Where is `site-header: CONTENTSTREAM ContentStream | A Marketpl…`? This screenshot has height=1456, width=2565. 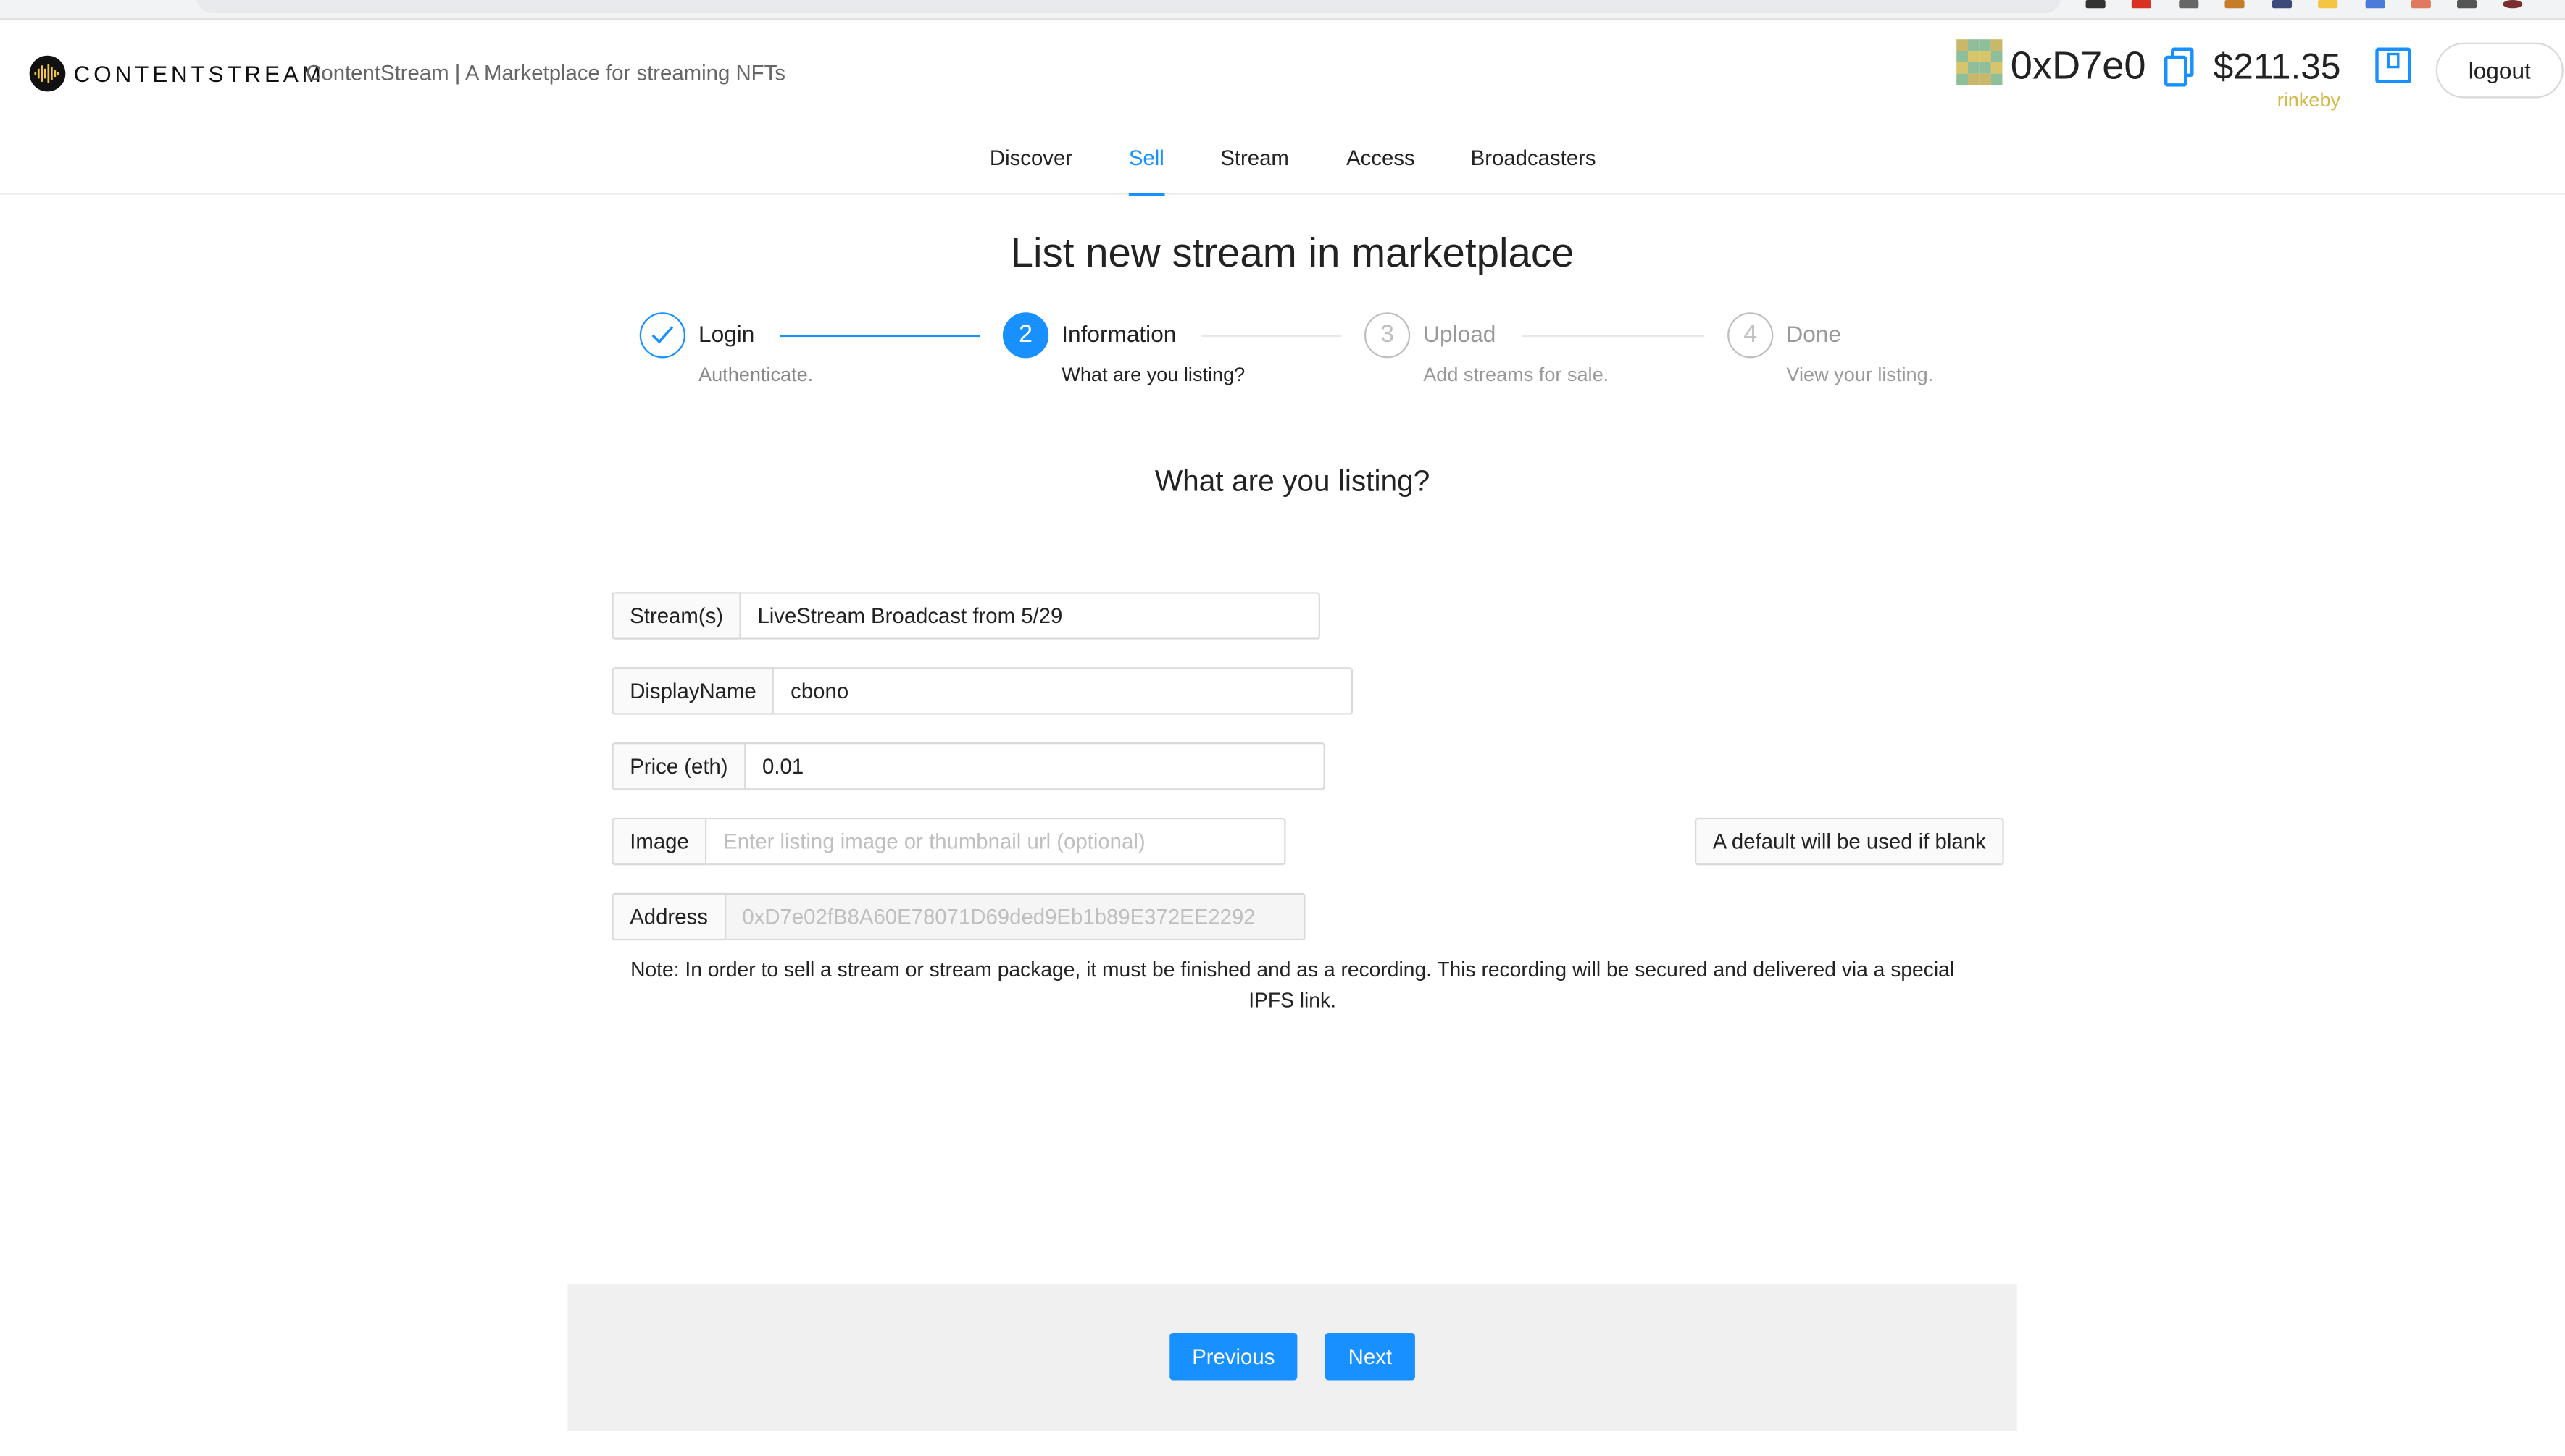 site-header: CONTENTSTREAM ContentStream | A Marketpl… is located at coordinates (1282, 108).